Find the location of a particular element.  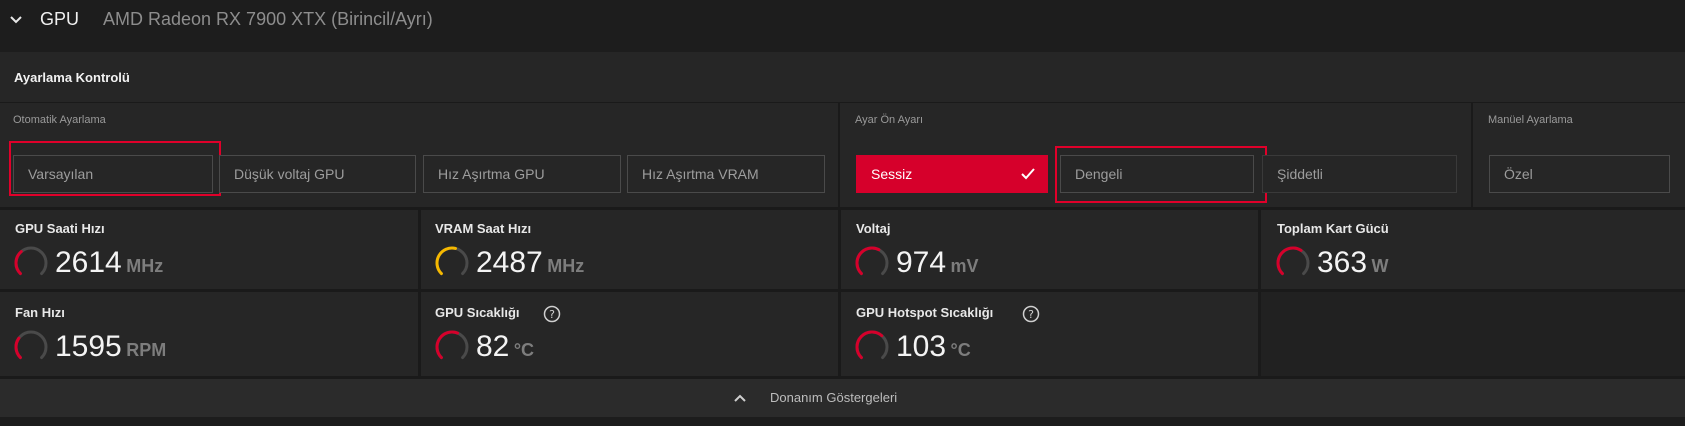

metric-value-row: 1595 RPM is located at coordinates (110, 347).